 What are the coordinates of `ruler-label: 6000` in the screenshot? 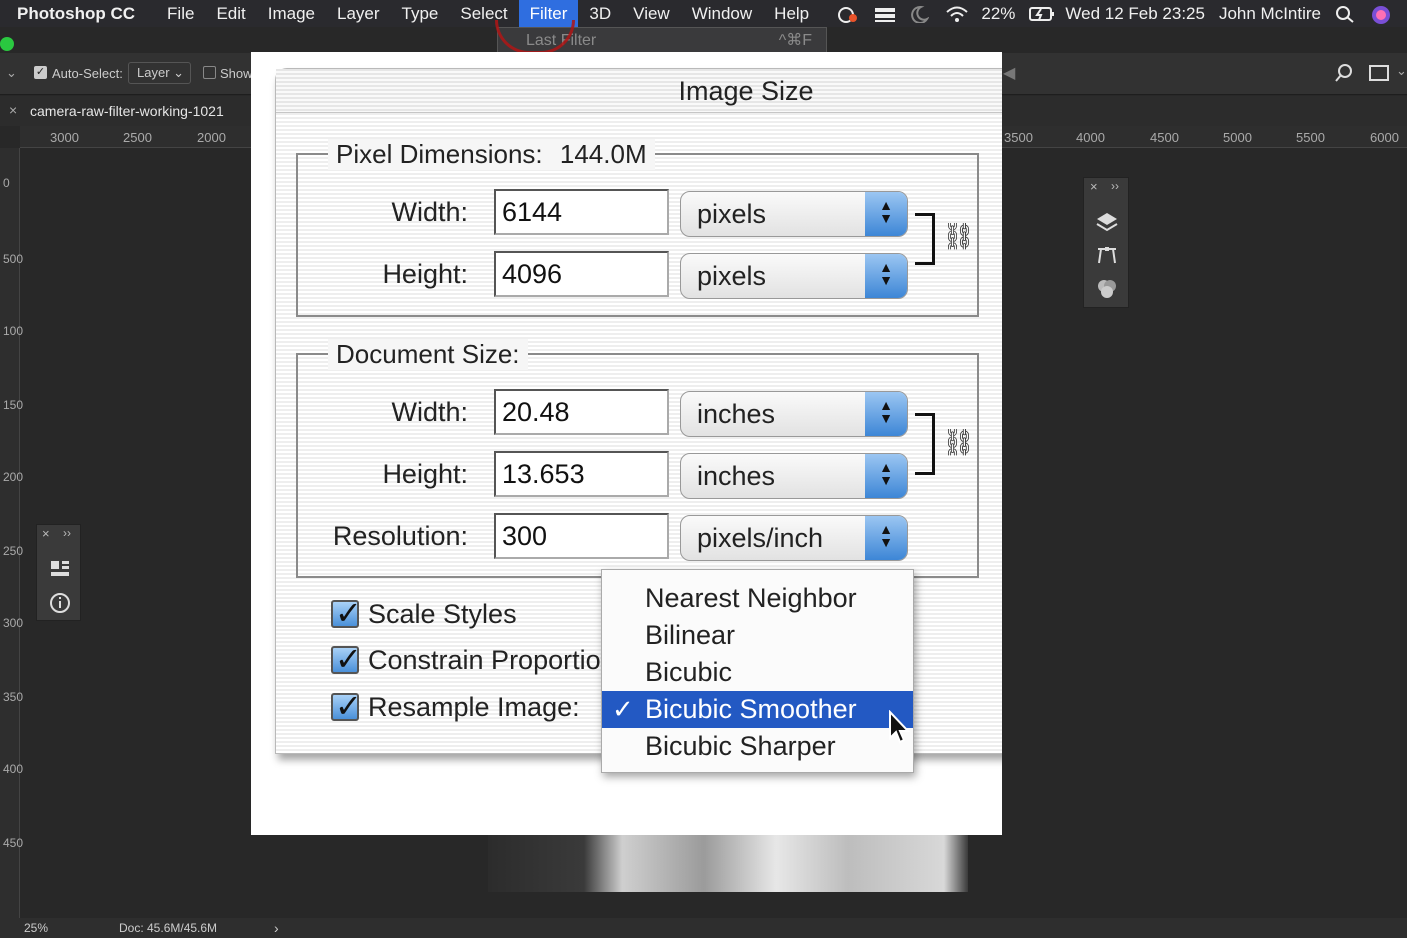 It's located at (1384, 137).